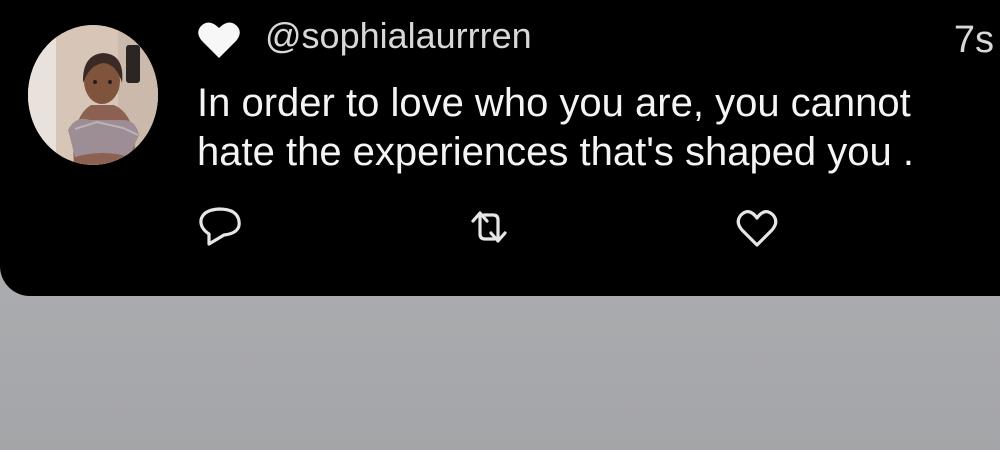 This screenshot has height=450, width=1000. I want to click on avatar, so click(93, 95).